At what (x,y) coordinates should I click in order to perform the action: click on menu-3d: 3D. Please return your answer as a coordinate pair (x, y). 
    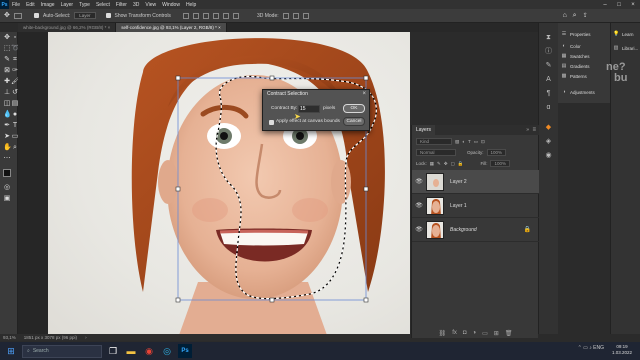
    Looking at the image, I should click on (136, 5).